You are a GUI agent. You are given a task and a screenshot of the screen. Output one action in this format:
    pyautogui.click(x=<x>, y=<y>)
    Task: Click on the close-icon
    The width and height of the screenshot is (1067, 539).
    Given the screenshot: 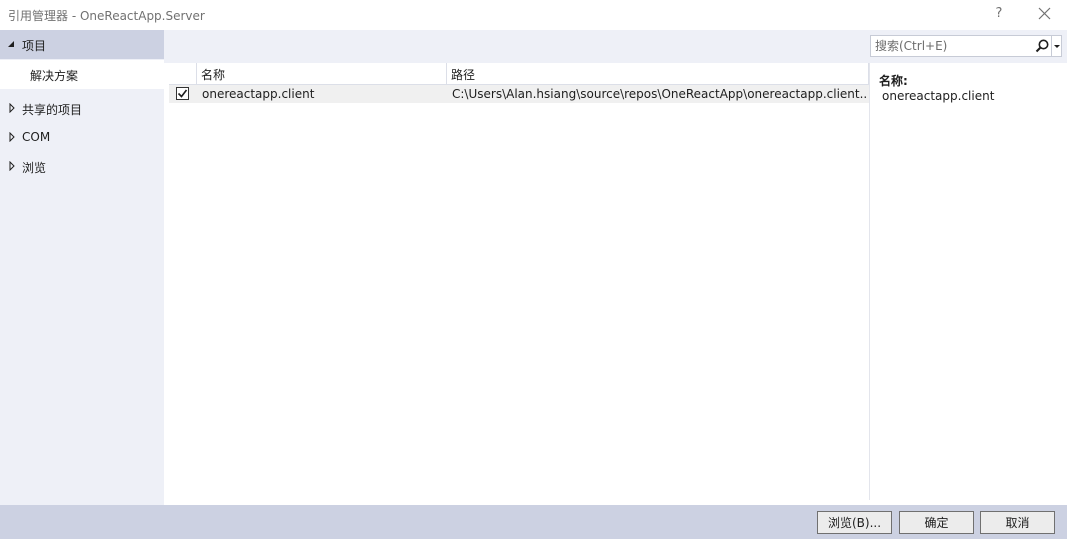 What is the action you would take?
    pyautogui.click(x=1044, y=13)
    